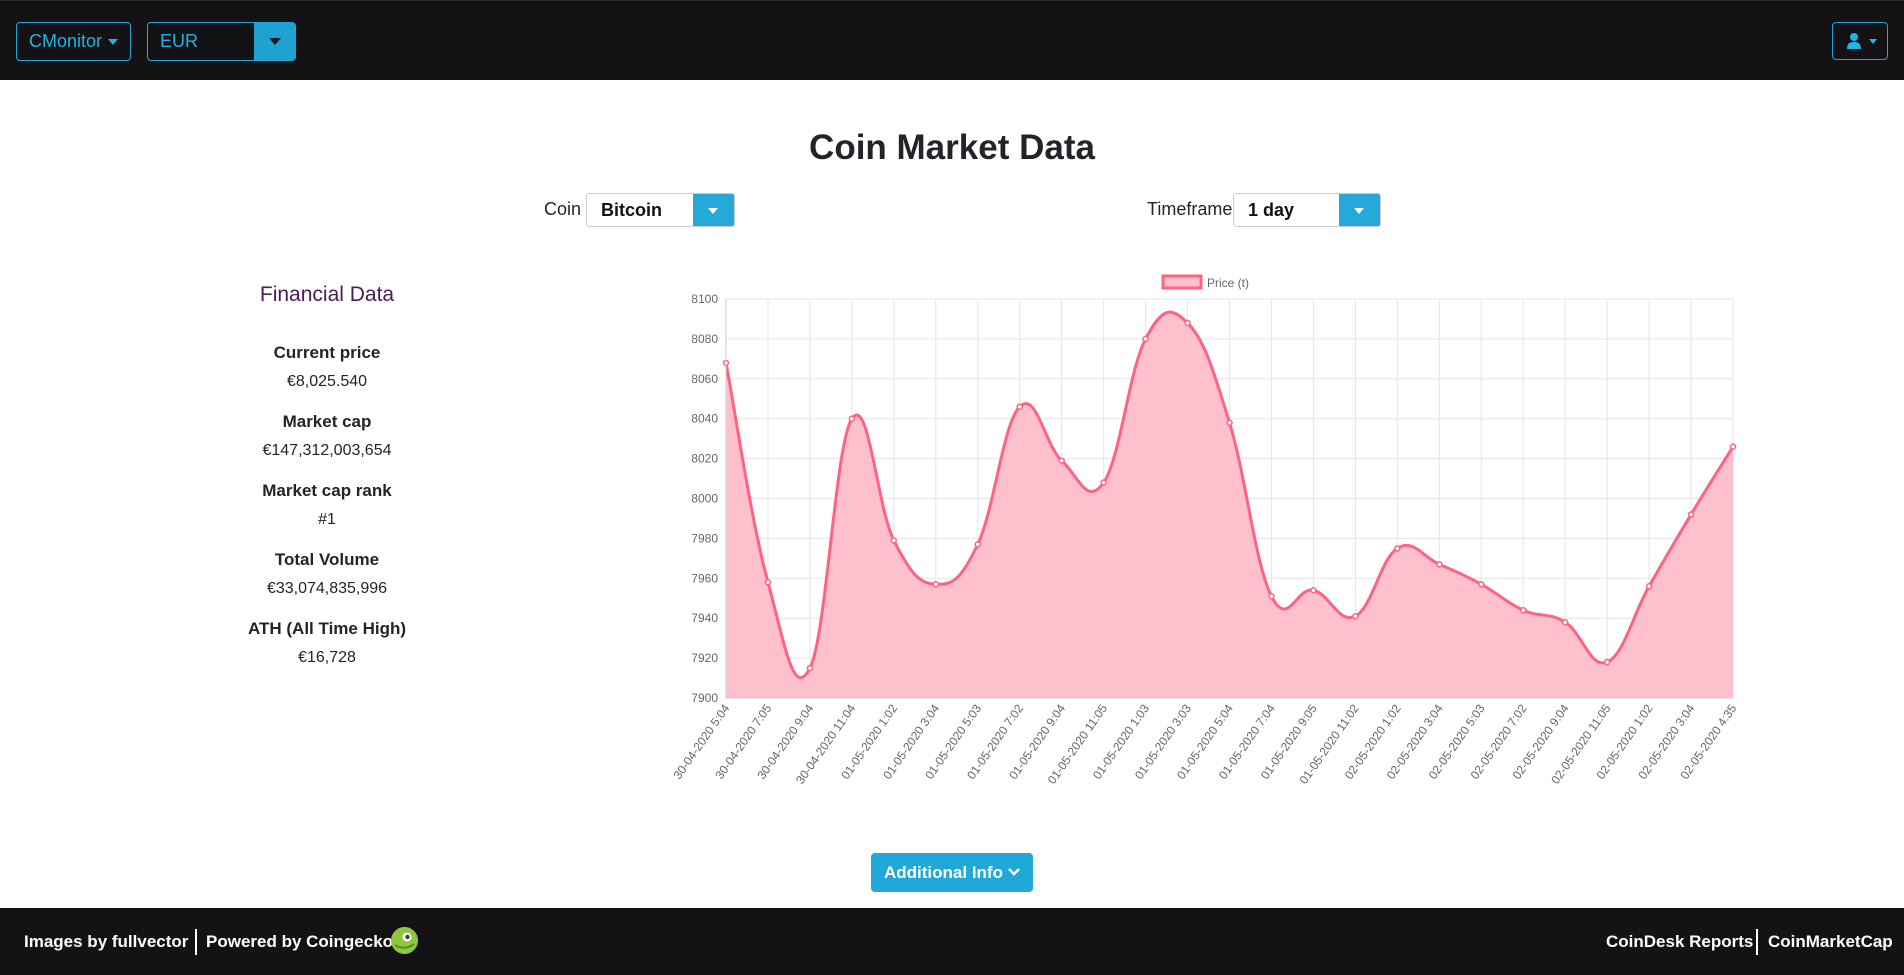 The image size is (1904, 975). Describe the element at coordinates (704, 658) in the screenshot. I see `y-tick-label: 7920` at that location.